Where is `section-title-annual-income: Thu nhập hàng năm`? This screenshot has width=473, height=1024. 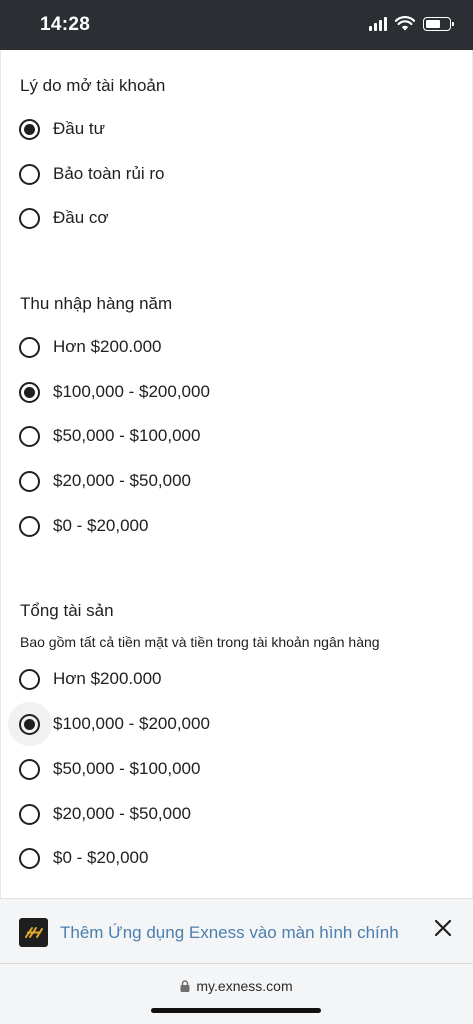
section-title-annual-income: Thu nhập hàng năm is located at coordinates (96, 303).